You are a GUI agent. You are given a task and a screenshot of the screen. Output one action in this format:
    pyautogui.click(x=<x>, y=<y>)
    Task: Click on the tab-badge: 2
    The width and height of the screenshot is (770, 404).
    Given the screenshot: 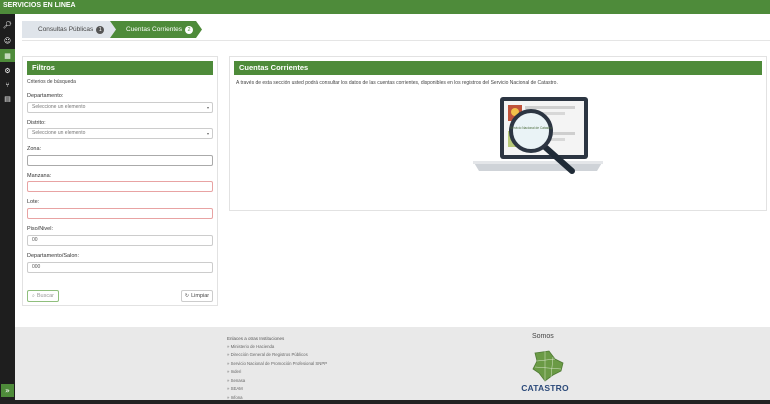 What is the action you would take?
    pyautogui.click(x=189, y=29)
    